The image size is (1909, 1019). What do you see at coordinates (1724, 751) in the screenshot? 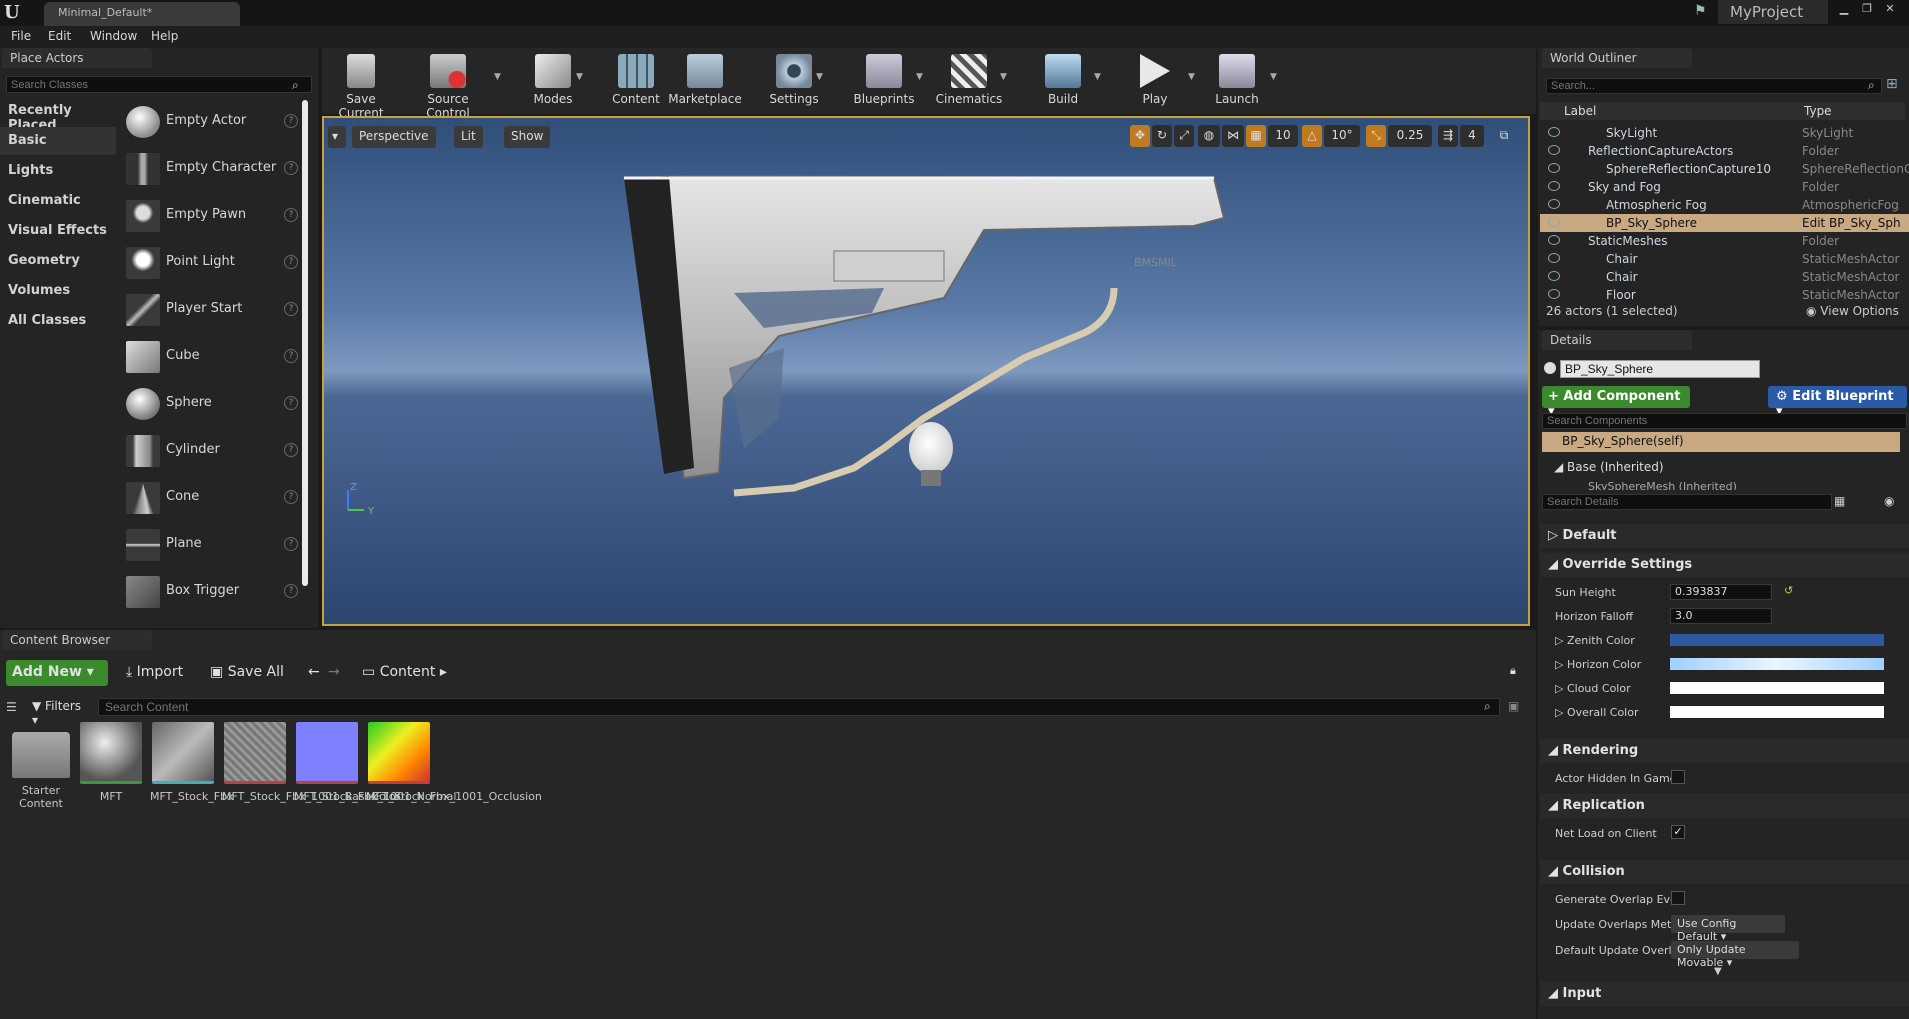
I see `rendering-section: ◢ Rendering` at bounding box center [1724, 751].